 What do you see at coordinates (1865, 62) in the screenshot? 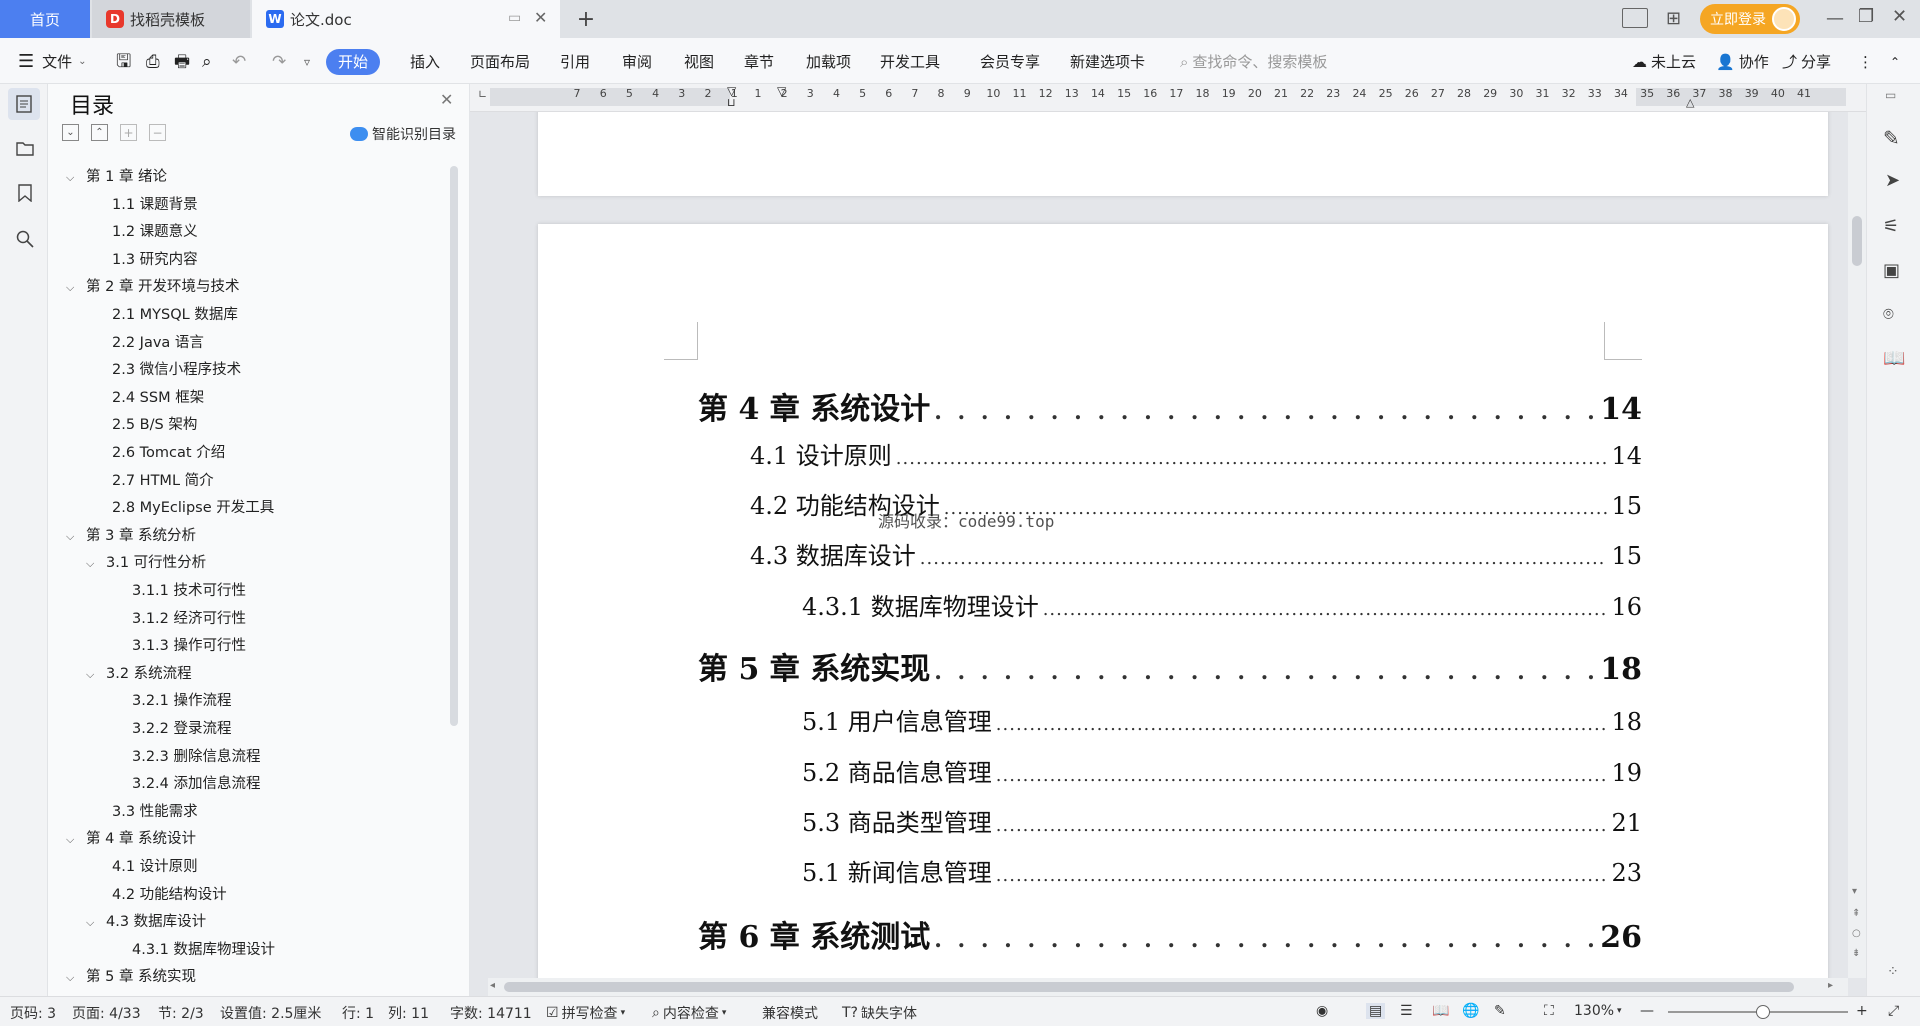
I see `more-vertical-icon: ⋮` at bounding box center [1865, 62].